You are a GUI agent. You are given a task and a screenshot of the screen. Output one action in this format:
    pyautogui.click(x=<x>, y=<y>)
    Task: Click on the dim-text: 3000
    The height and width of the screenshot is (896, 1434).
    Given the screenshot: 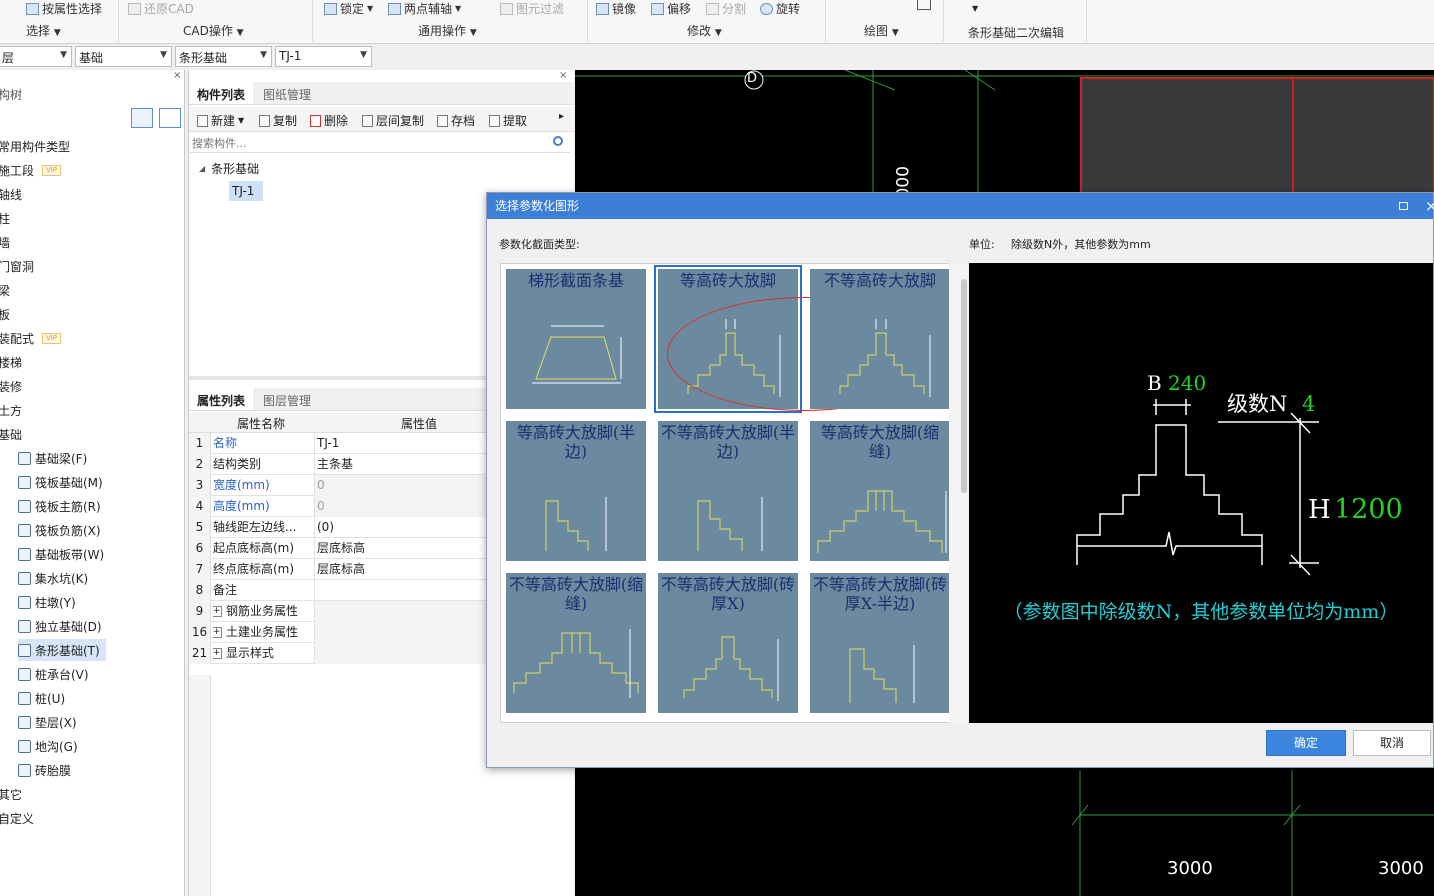 What is the action you would take?
    pyautogui.click(x=1190, y=868)
    